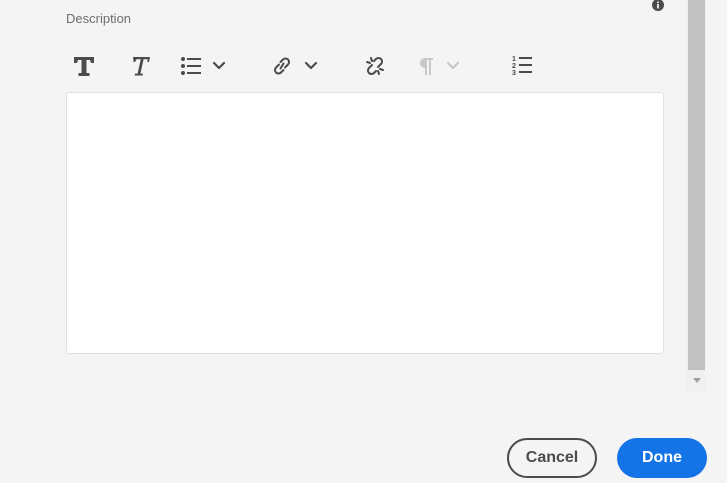 Image resolution: width=727 pixels, height=483 pixels. I want to click on bold-text-icon, so click(84, 66).